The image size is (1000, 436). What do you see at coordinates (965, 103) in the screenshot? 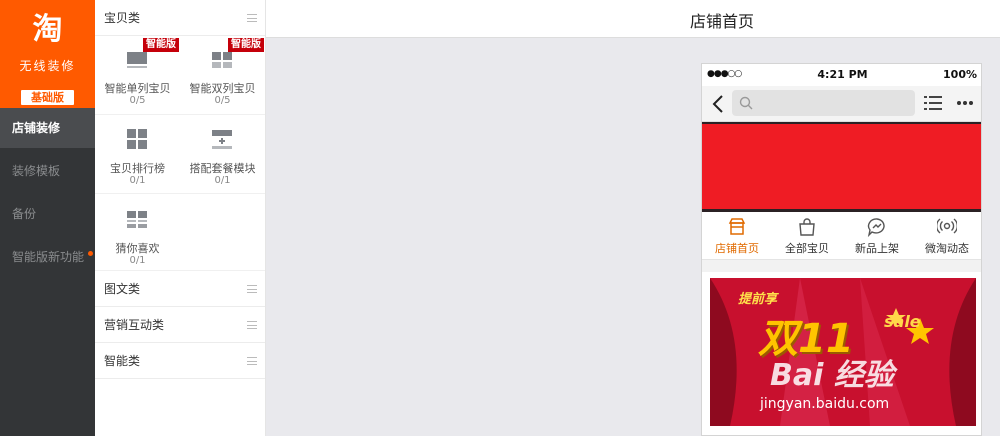
I see `more-options-icon` at bounding box center [965, 103].